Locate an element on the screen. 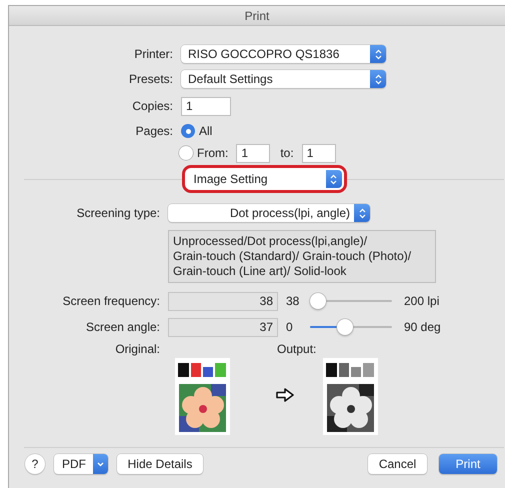 This screenshot has width=505, height=488. radio-label: All is located at coordinates (205, 131).